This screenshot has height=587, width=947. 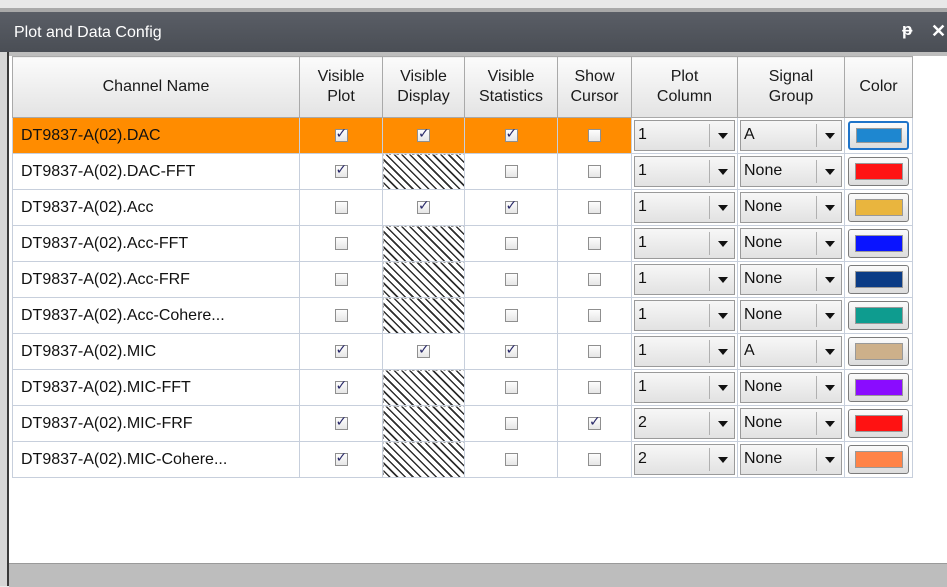 I want to click on close-icon: ✕, so click(x=938, y=31).